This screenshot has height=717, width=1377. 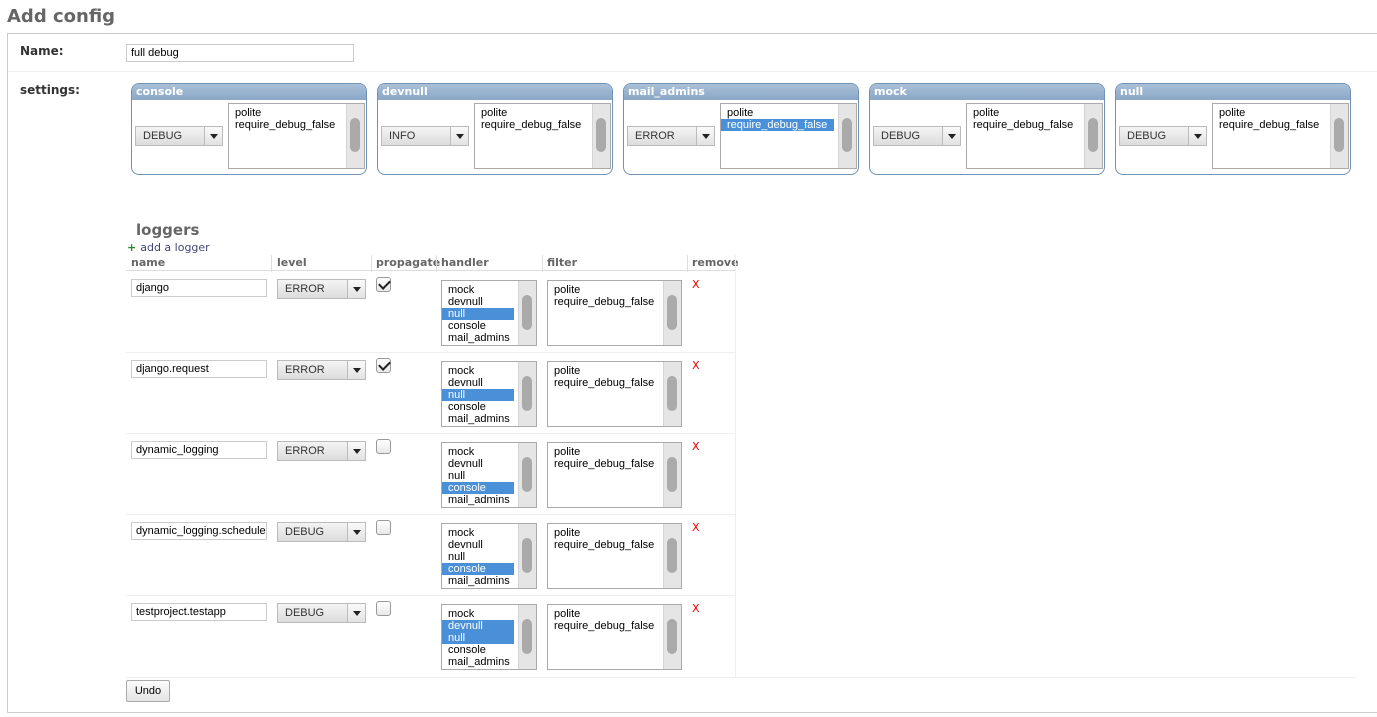 What do you see at coordinates (199, 612) in the screenshot?
I see `logger-name-input: testproject.testapp` at bounding box center [199, 612].